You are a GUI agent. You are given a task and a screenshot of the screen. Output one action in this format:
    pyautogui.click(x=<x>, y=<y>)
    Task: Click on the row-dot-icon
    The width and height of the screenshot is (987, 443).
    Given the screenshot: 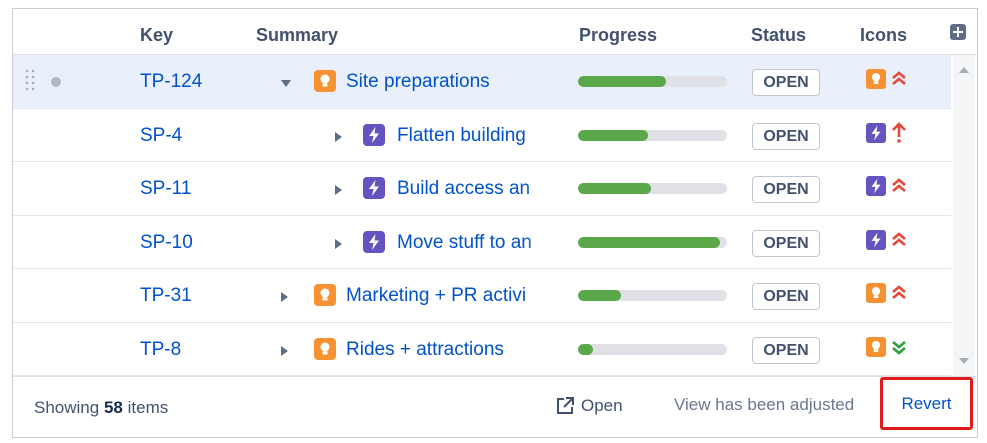 What is the action you would take?
    pyautogui.click(x=56, y=82)
    